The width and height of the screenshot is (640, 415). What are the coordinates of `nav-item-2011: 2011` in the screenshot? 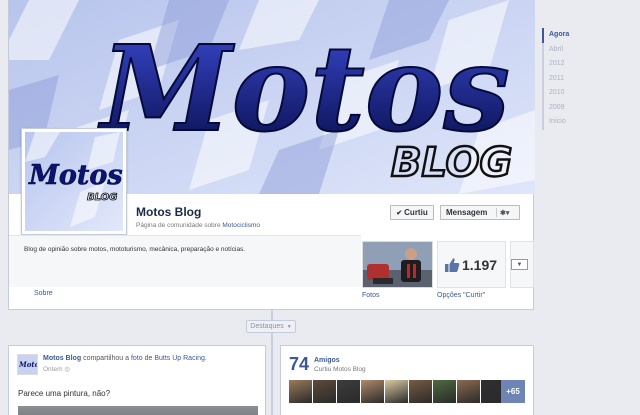 It's located at (588, 79).